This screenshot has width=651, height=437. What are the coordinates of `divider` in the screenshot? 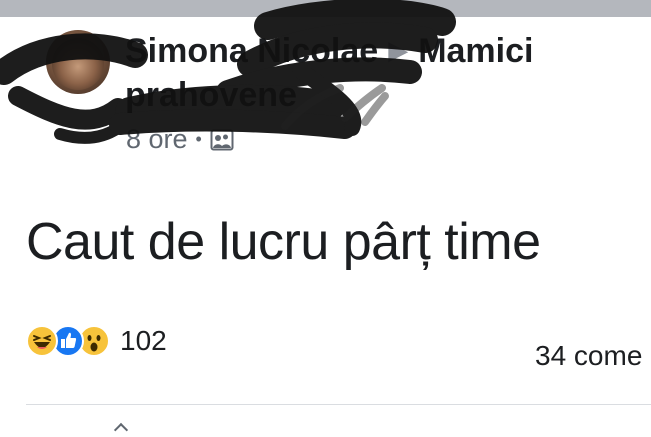 It's located at (338, 404).